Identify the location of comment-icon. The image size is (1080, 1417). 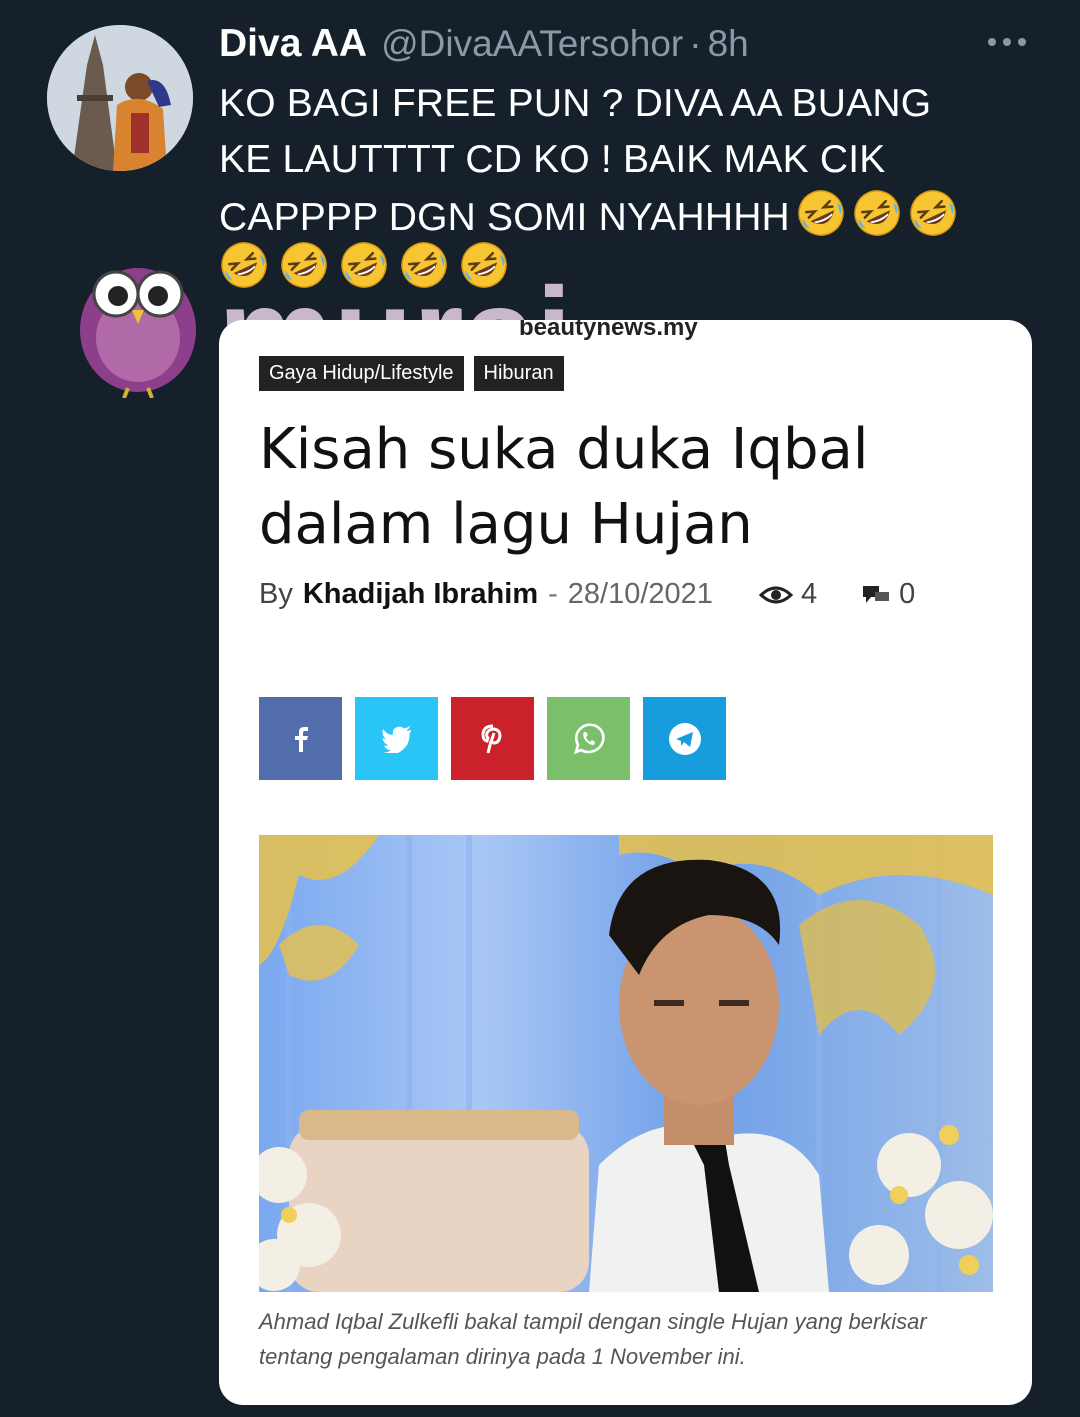
(876, 594).